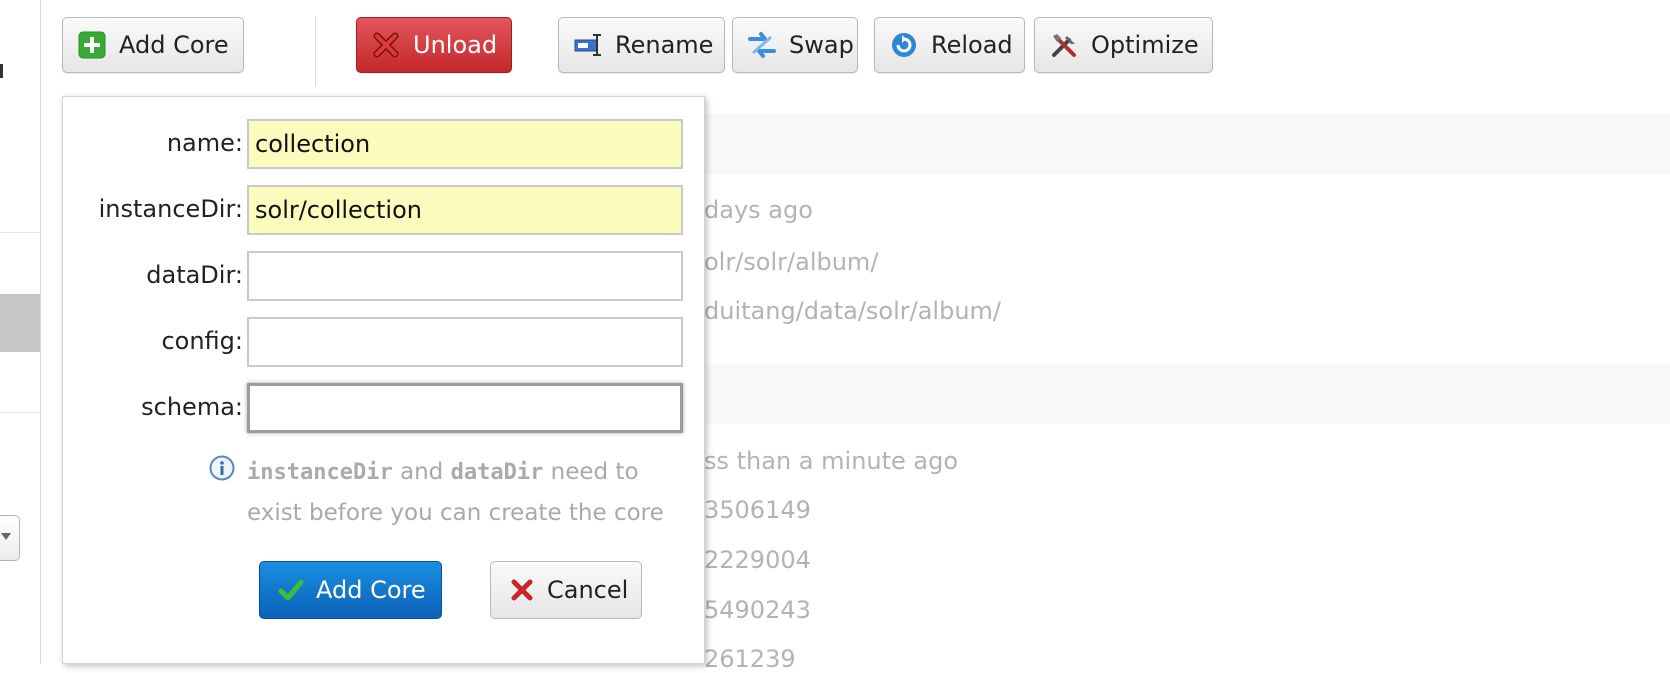  I want to click on info-value: days ago, so click(758, 210).